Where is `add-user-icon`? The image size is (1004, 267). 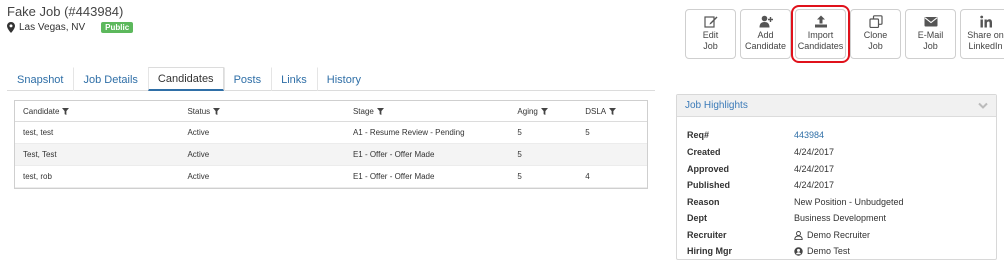
add-user-icon is located at coordinates (766, 21).